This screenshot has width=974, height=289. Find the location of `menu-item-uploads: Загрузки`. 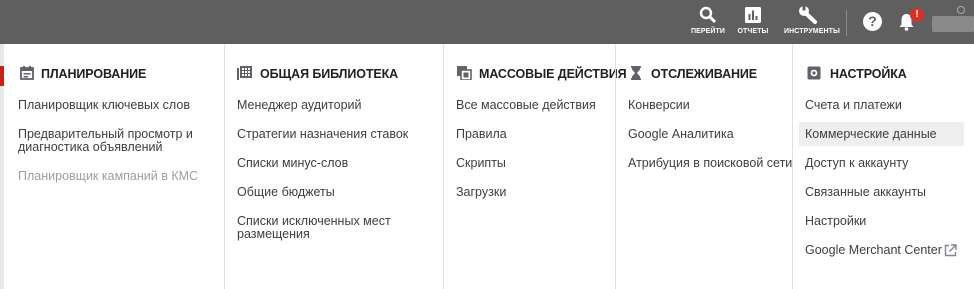

menu-item-uploads: Загрузки is located at coordinates (481, 192).